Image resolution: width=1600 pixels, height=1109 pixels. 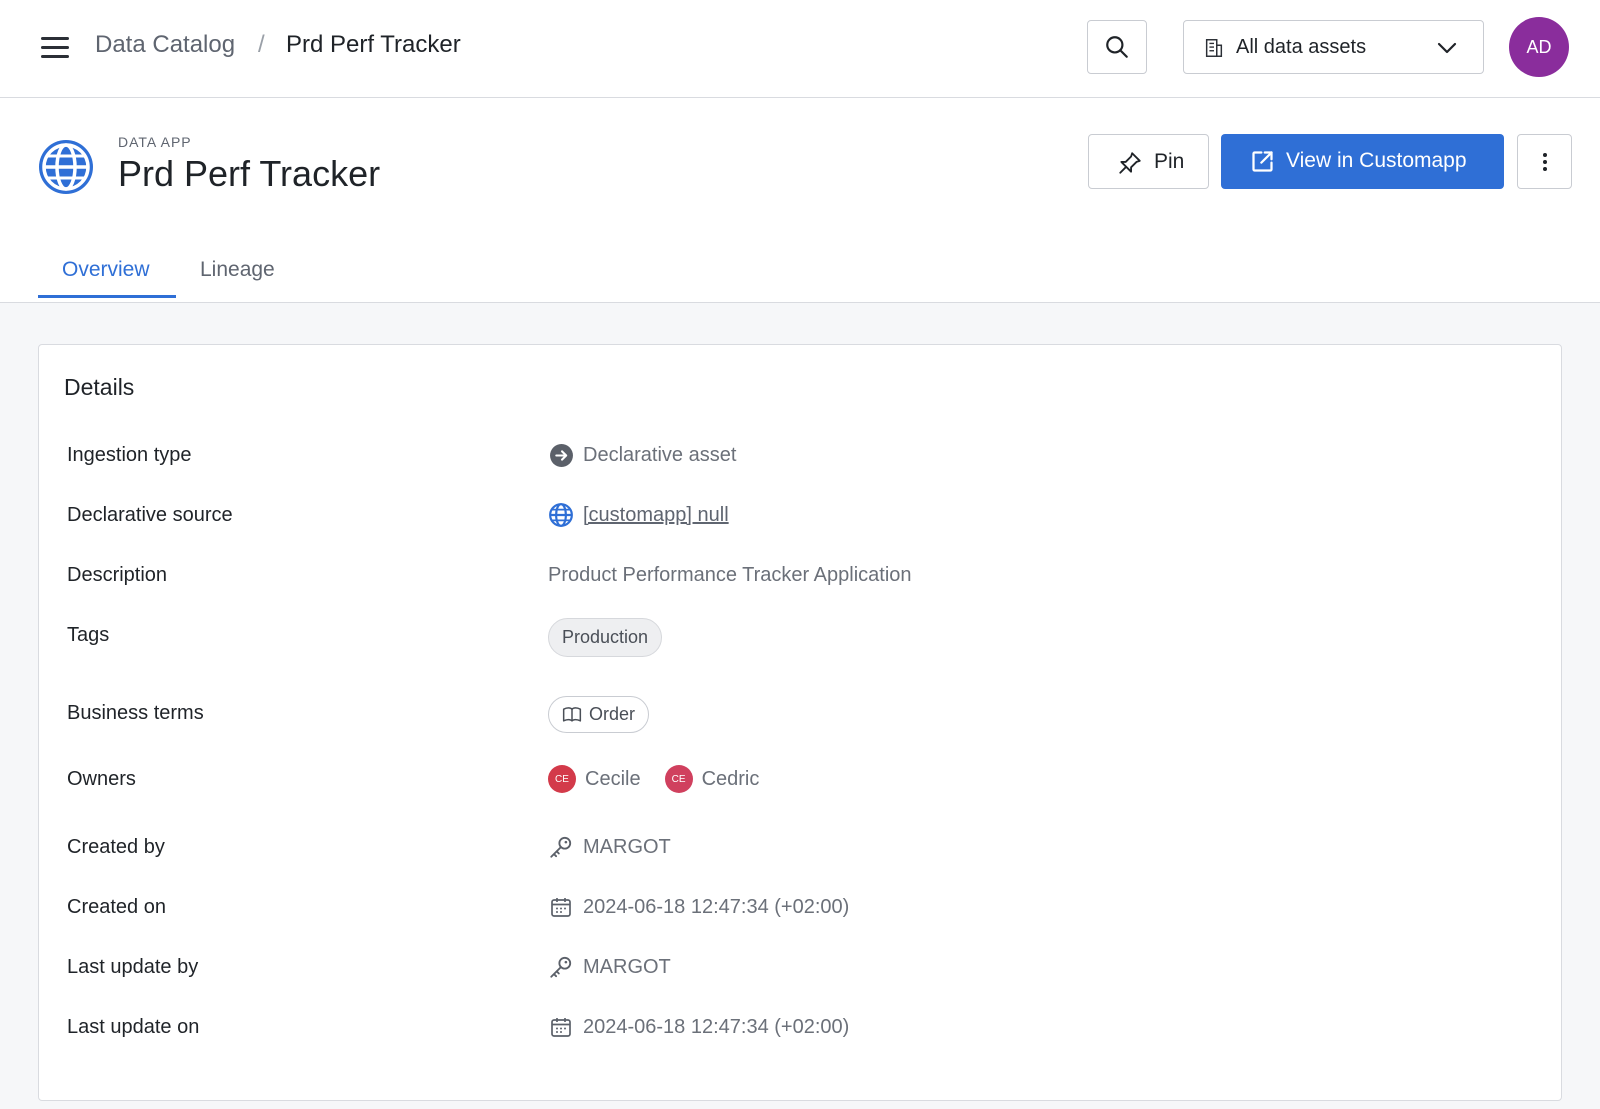 What do you see at coordinates (117, 575) in the screenshot?
I see `description-label: Description` at bounding box center [117, 575].